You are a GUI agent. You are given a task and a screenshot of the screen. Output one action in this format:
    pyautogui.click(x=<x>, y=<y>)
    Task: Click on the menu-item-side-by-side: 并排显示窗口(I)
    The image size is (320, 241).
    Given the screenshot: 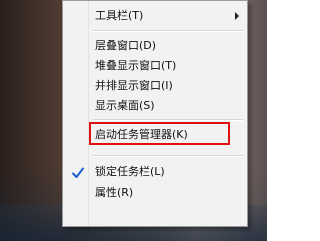 What is the action you would take?
    pyautogui.click(x=134, y=86)
    